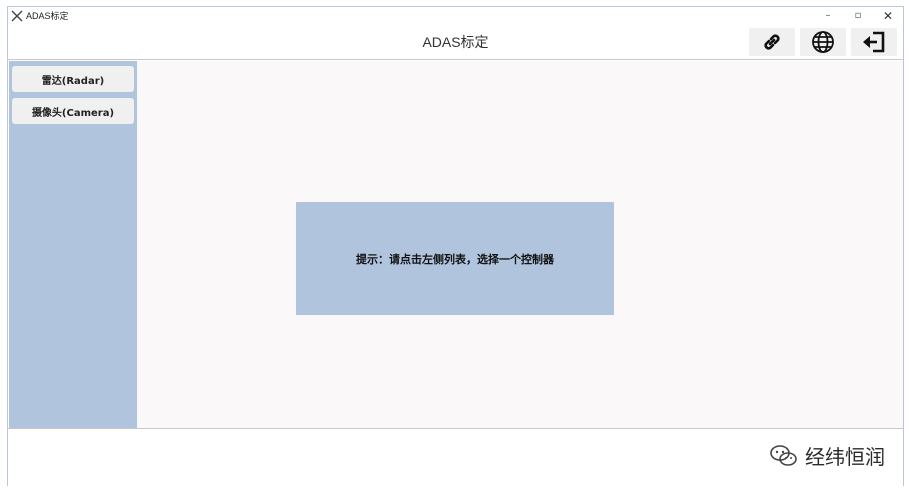 This screenshot has width=910, height=494. Describe the element at coordinates (888, 15) in the screenshot. I see `close-button: ✕` at that location.